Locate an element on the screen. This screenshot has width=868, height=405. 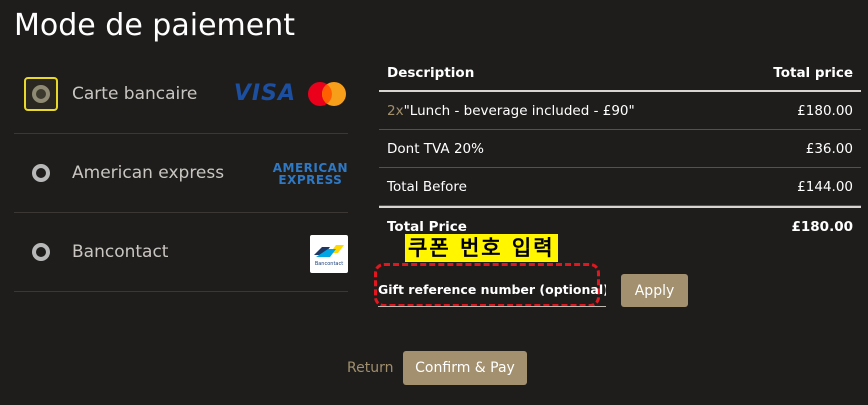
row-total: £180.00 is located at coordinates (825, 110).